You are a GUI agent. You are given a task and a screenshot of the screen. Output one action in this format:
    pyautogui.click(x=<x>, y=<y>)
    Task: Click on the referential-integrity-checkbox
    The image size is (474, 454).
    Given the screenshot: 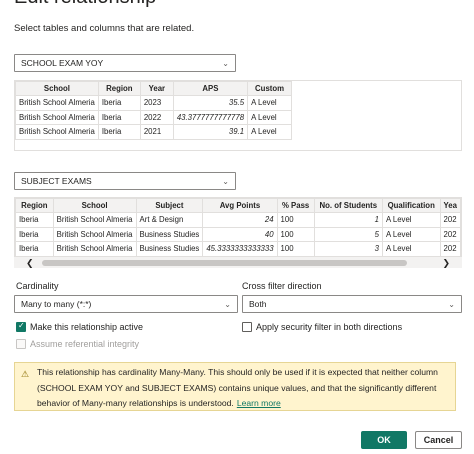 What is the action you would take?
    pyautogui.click(x=21, y=344)
    